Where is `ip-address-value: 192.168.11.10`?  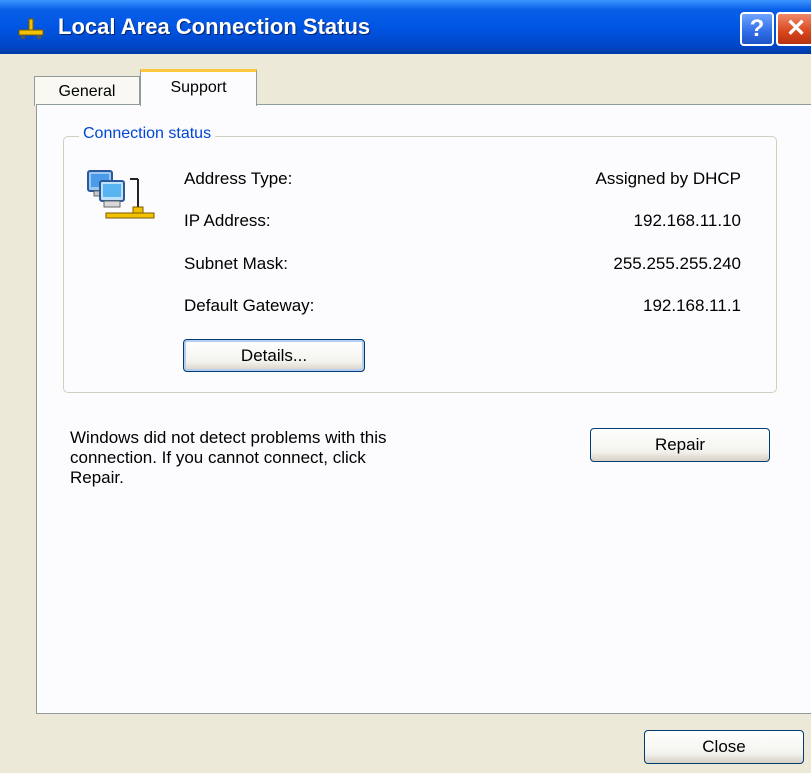
ip-address-value: 192.168.11.10 is located at coordinates (687, 220).